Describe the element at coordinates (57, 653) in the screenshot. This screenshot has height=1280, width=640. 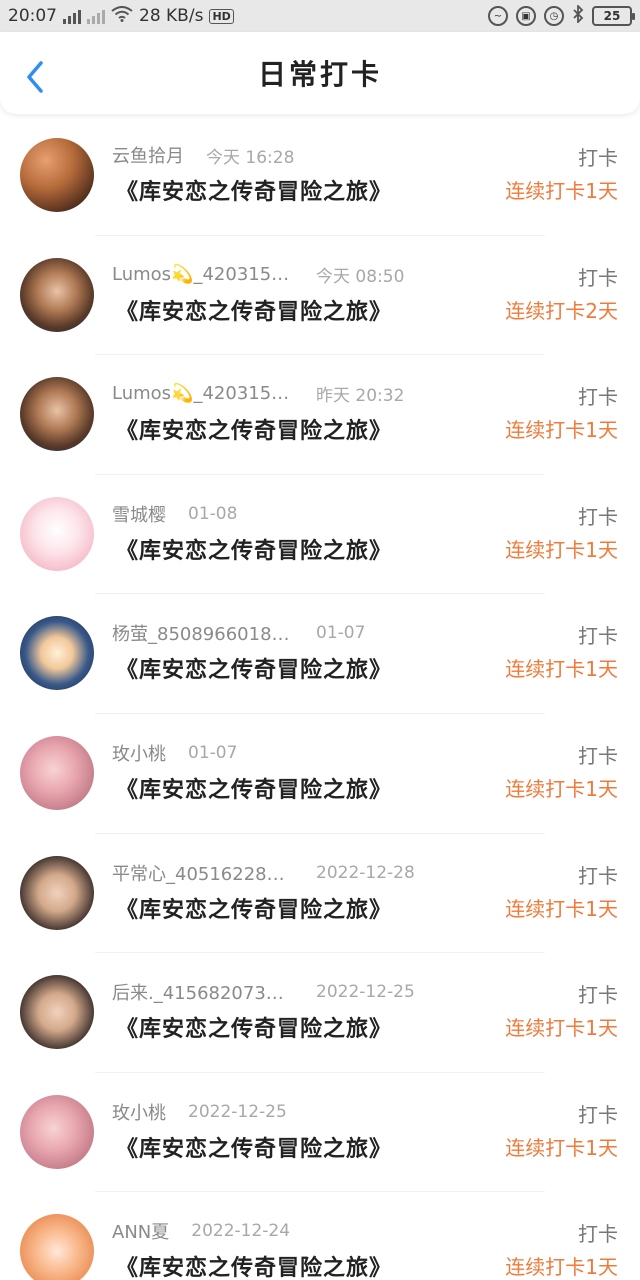
I see `star-anime-avatar` at that location.